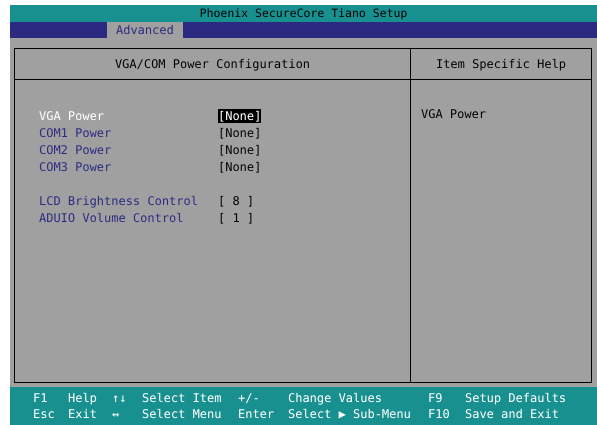 This screenshot has width=597, height=425. What do you see at coordinates (236, 201) in the screenshot?
I see `setting-value: [ 8 ]` at bounding box center [236, 201].